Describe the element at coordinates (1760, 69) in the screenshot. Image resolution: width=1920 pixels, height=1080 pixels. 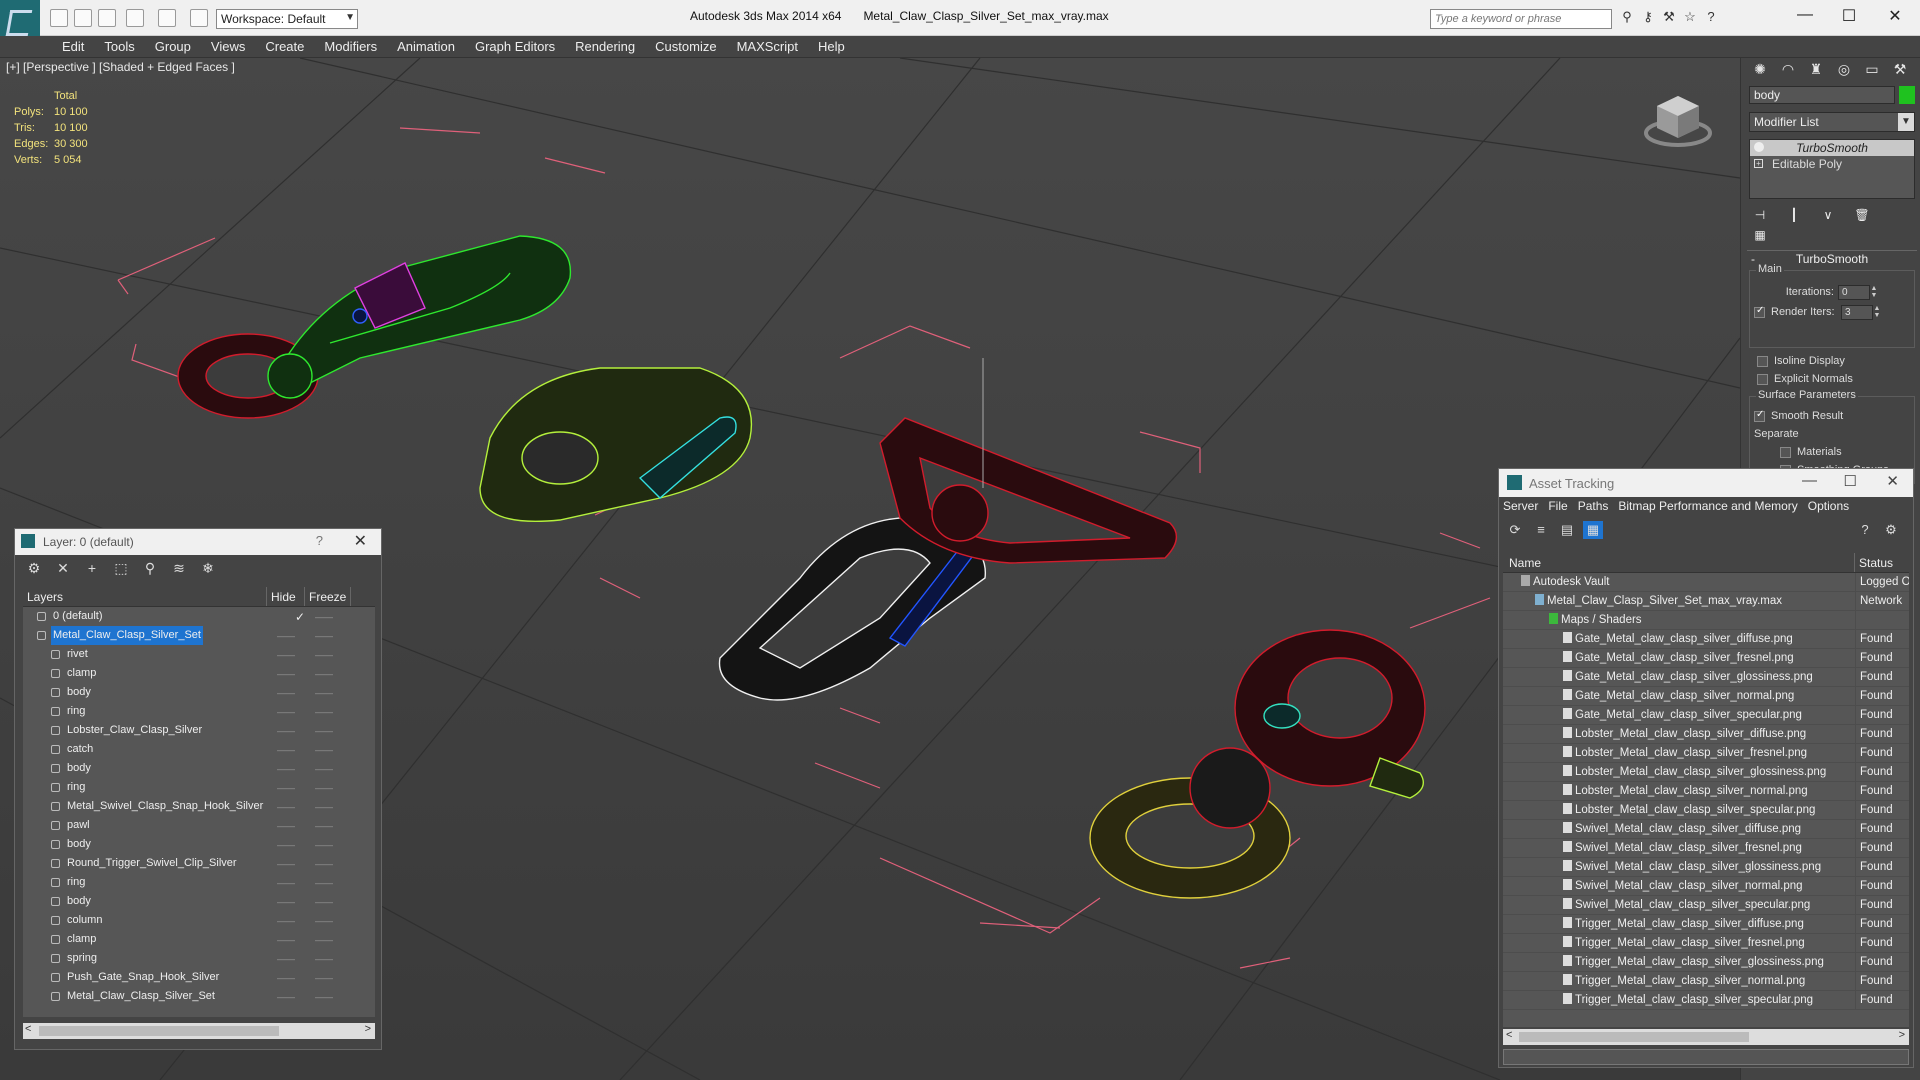
I see `create-tab-icon: ✺` at that location.